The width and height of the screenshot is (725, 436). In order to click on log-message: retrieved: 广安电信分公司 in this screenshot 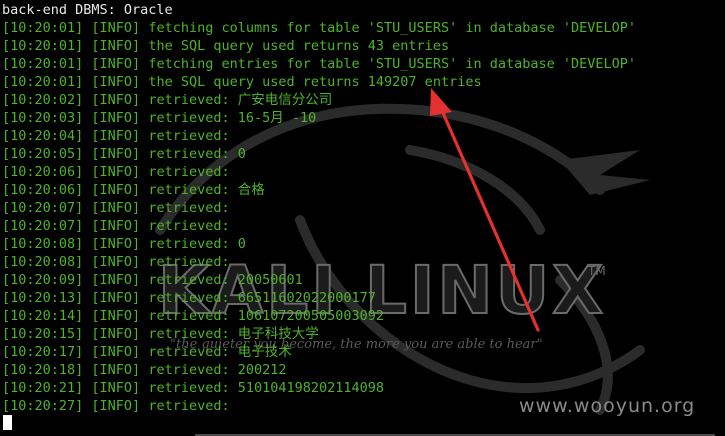, I will do `click(240, 100)`.